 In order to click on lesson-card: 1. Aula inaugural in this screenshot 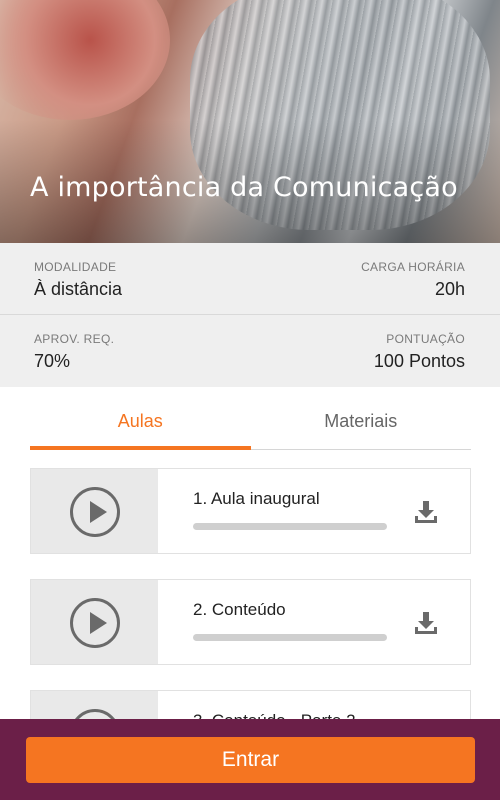, I will do `click(250, 511)`.